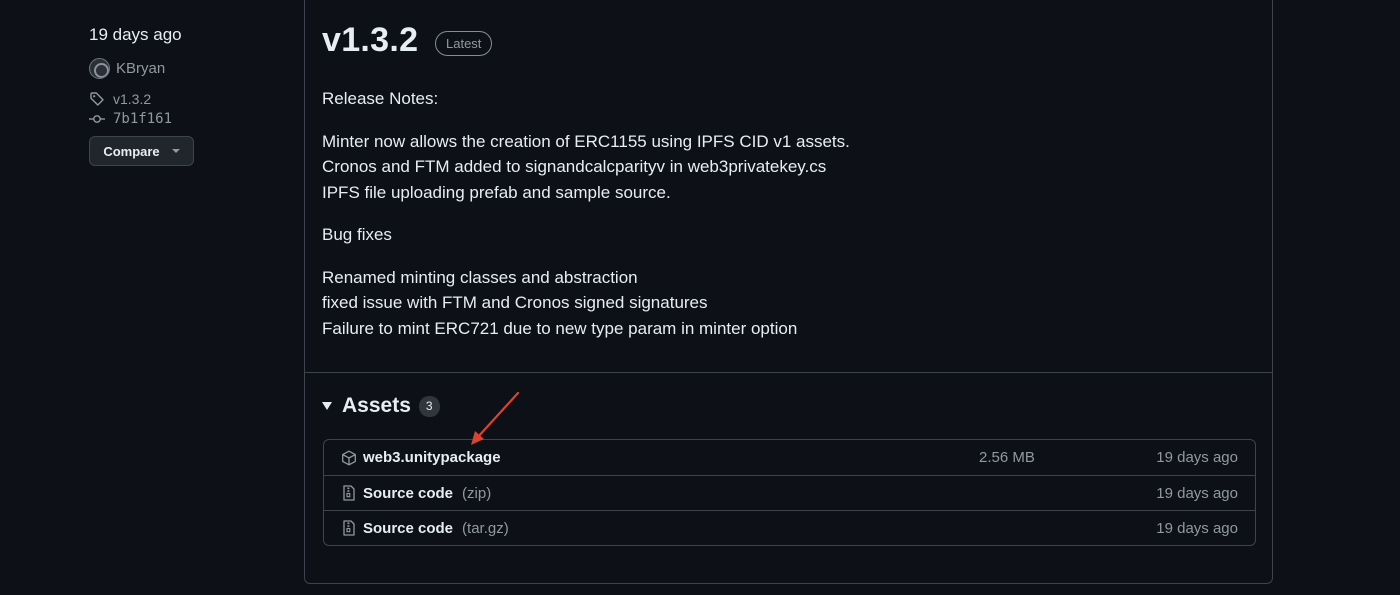  What do you see at coordinates (1007, 457) in the screenshot?
I see `asset-size: 2.56 MB` at bounding box center [1007, 457].